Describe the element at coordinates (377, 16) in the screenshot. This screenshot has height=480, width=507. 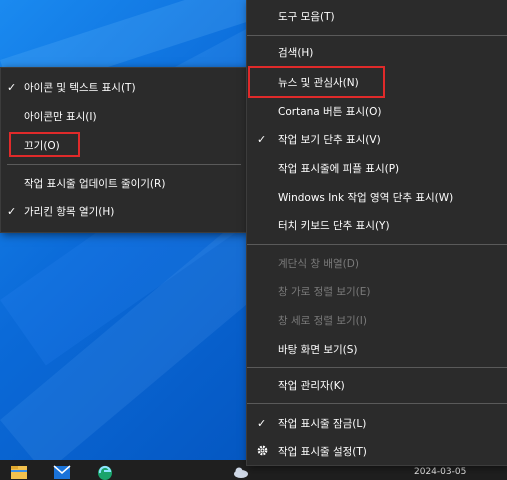
I see `menu-item-toolbars: 도구 모음(T)` at that location.